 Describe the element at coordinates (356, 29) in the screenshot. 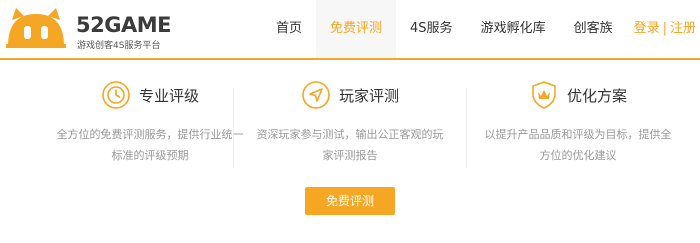

I see `nav-item-free-review: 免费评测` at that location.